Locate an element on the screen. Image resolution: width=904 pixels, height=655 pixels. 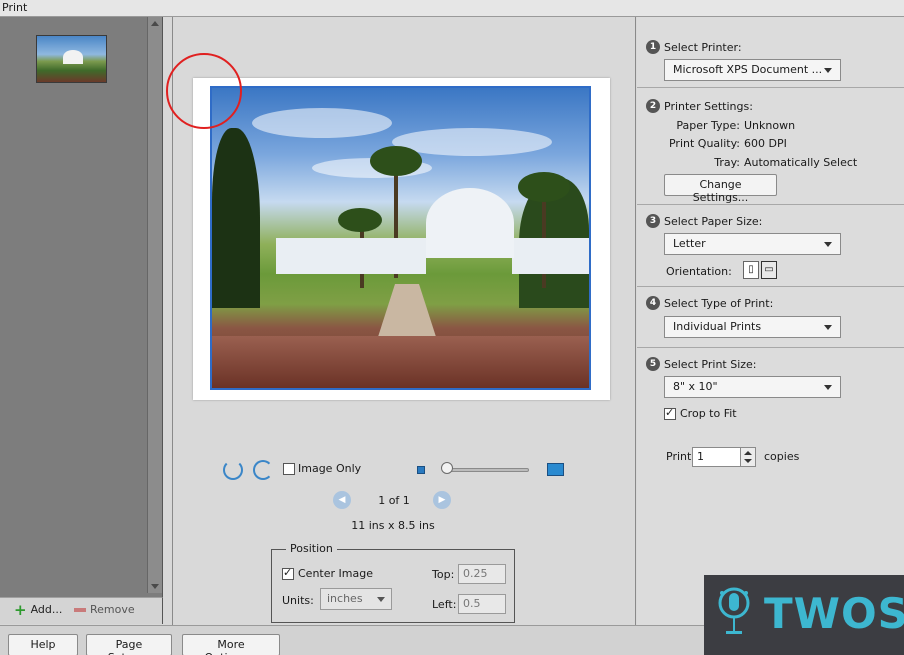
preview-controls: Image Only is located at coordinates (396, 471).